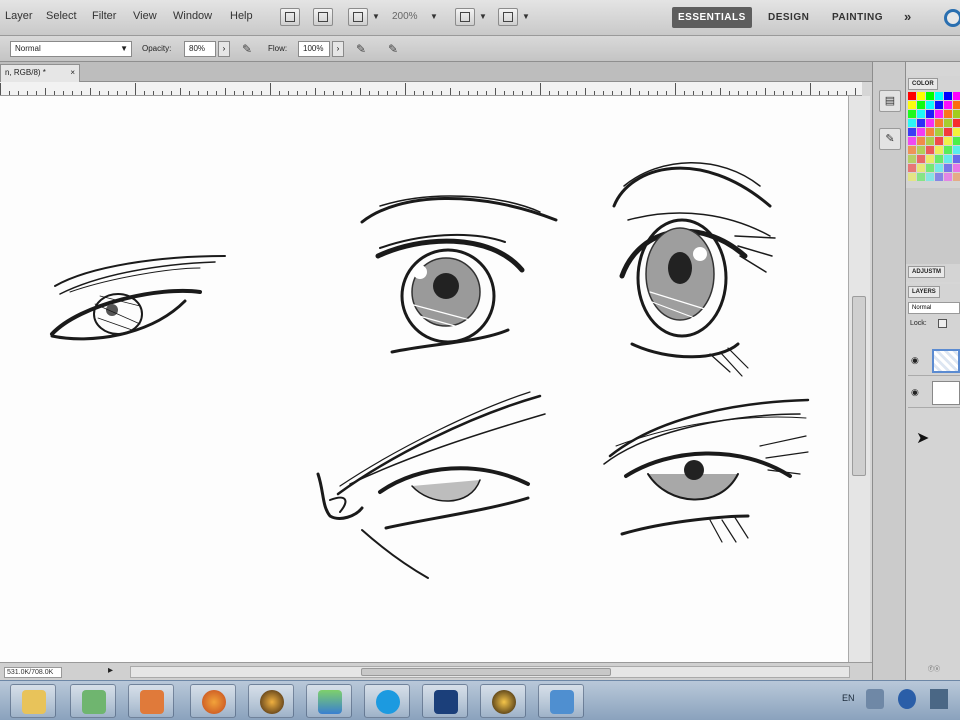 Image resolution: width=960 pixels, height=720 pixels. What do you see at coordinates (934, 308) in the screenshot?
I see `layers-blend-mode-select: Normal` at bounding box center [934, 308].